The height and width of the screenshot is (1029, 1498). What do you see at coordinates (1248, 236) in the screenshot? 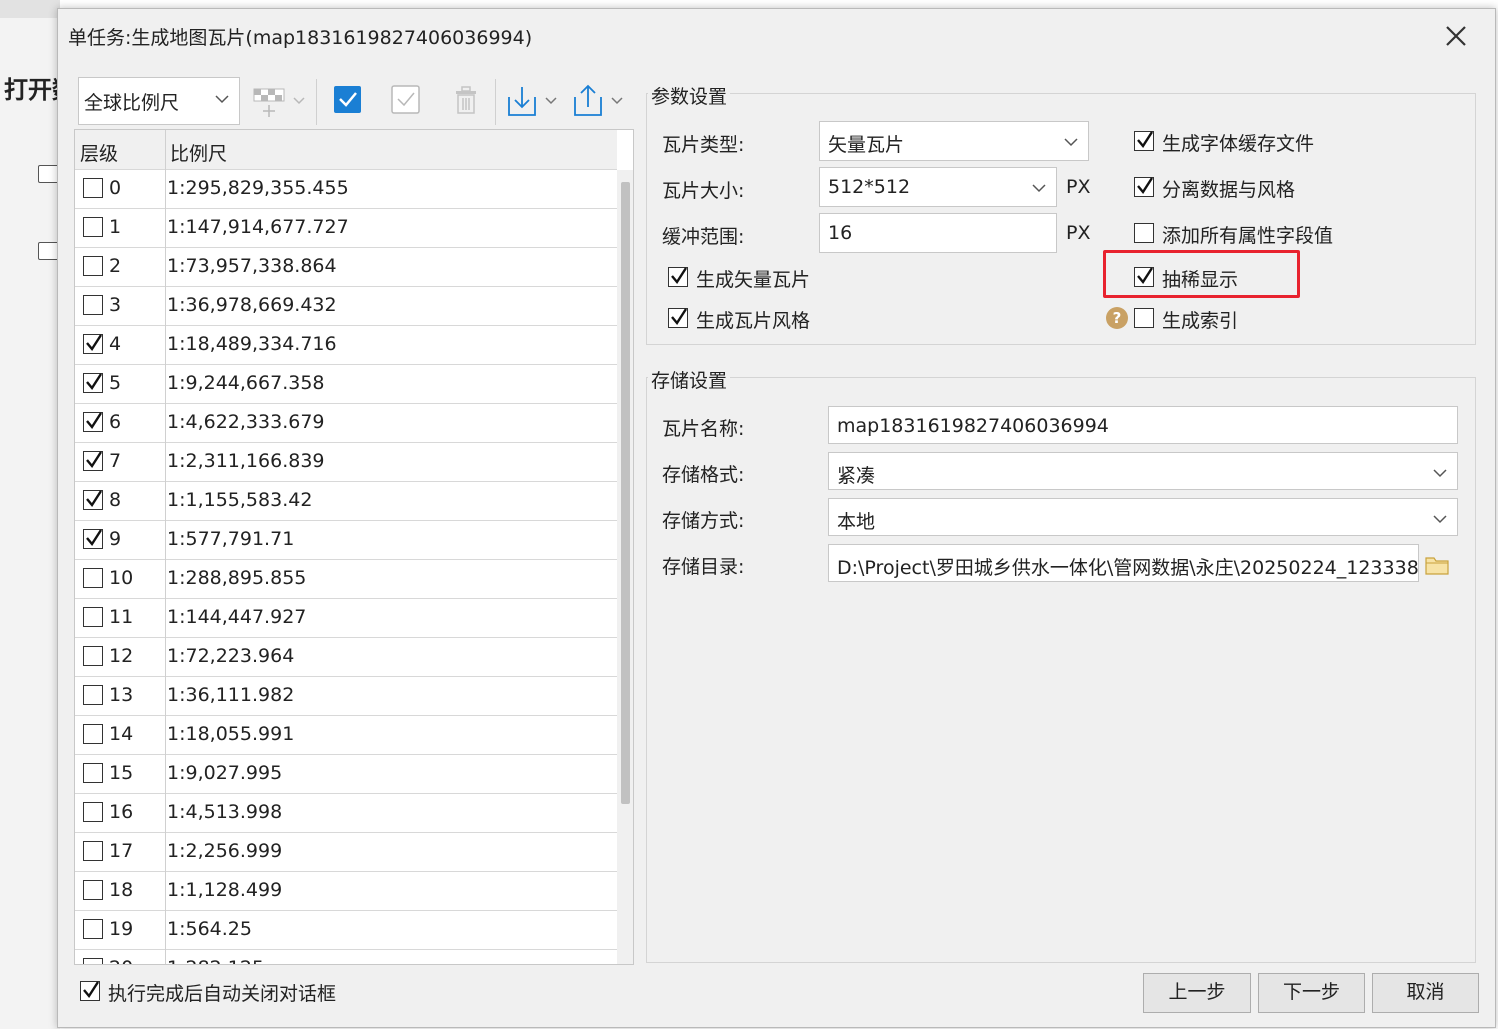
I see `add-all-attrs-label: 添加所有属性字段值` at bounding box center [1248, 236].